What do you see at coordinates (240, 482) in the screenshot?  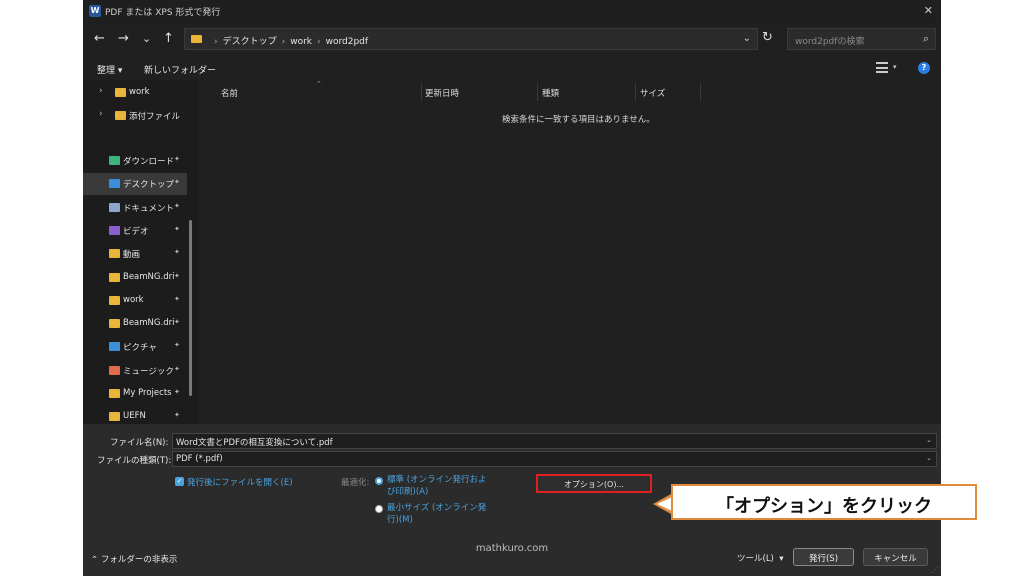 I see `open-after-publish-label: 発行後にファイルを開く(E)` at bounding box center [240, 482].